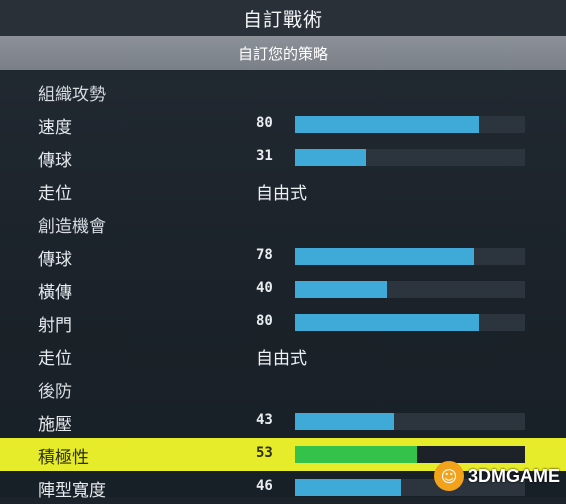  Describe the element at coordinates (283, 223) in the screenshot. I see `section-header: 創造機會` at that location.